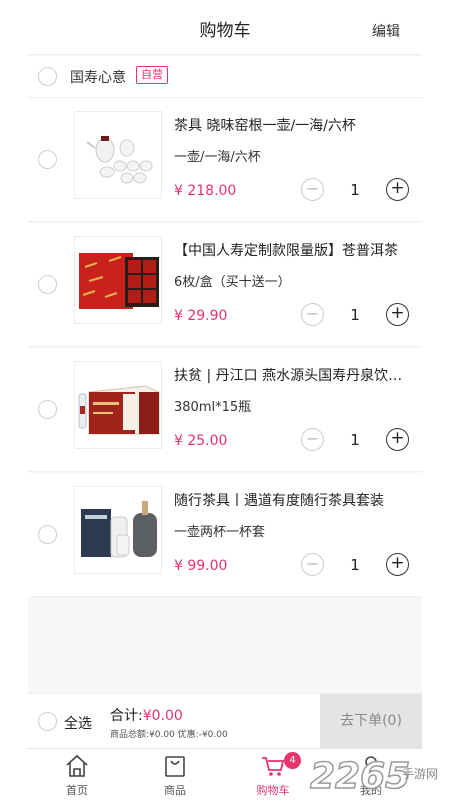 Image resolution: width=450 pixels, height=800 pixels. I want to click on total-amount: ¥0.00, so click(162, 716).